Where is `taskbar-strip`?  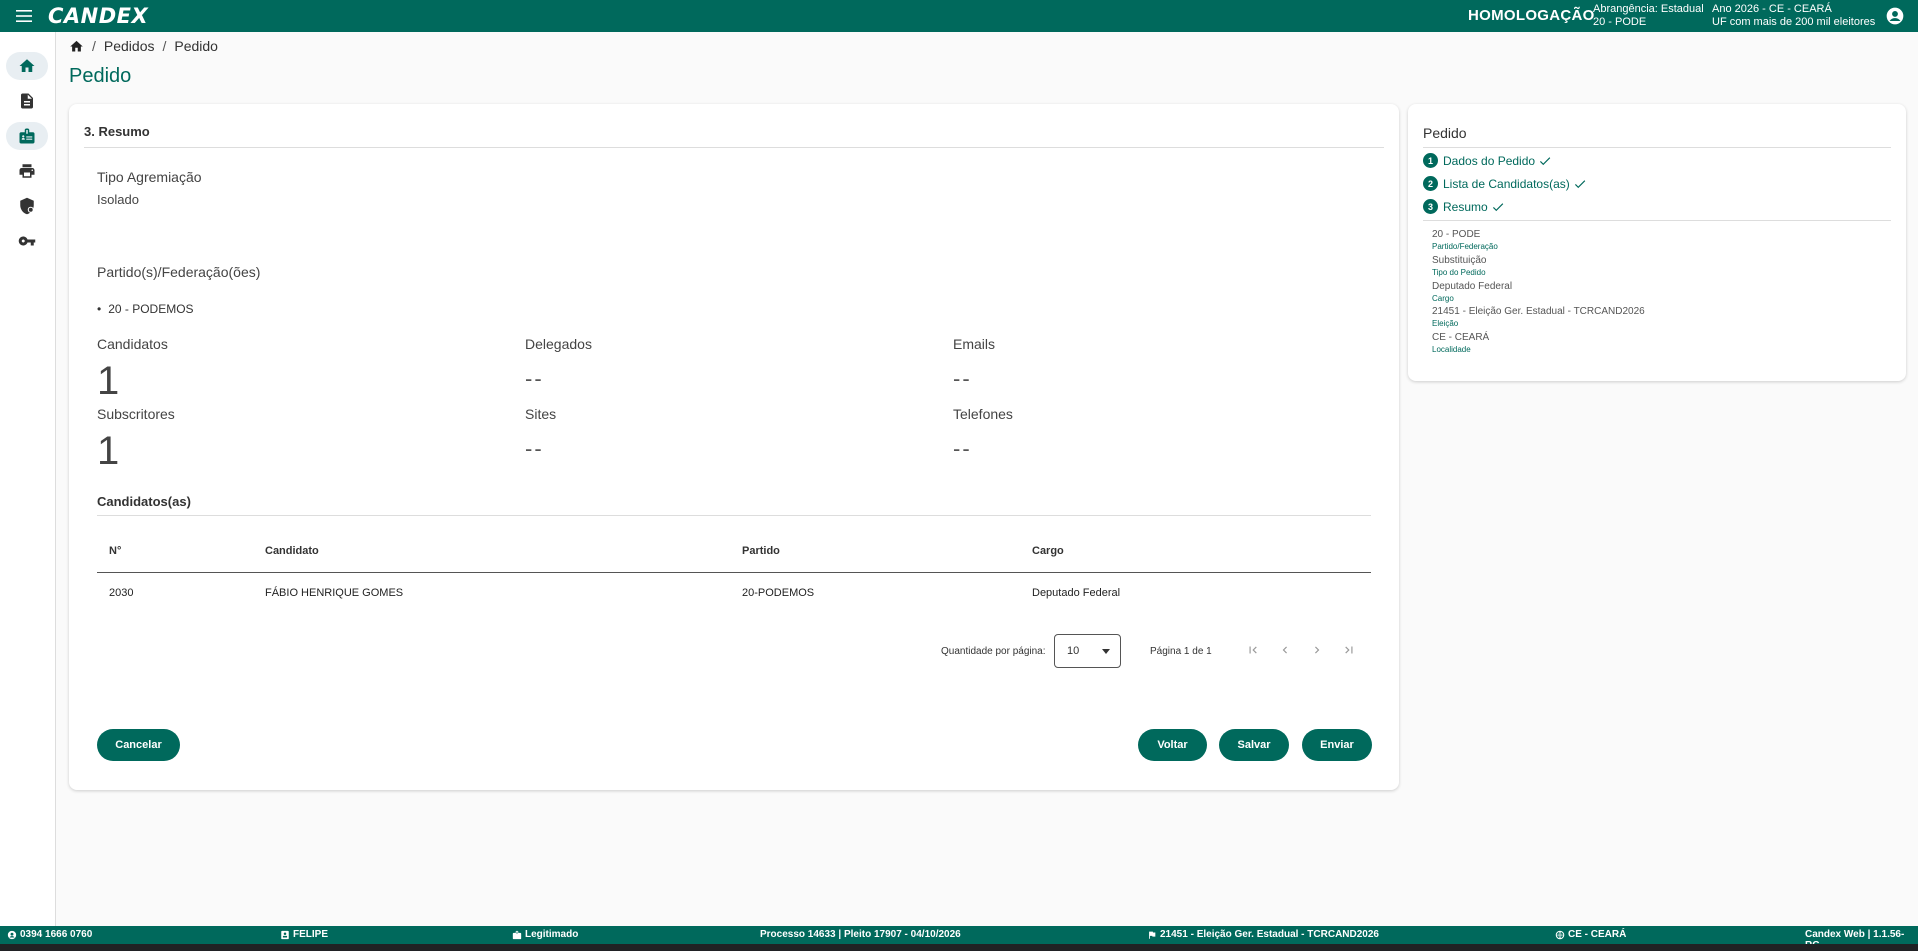 taskbar-strip is located at coordinates (959, 947).